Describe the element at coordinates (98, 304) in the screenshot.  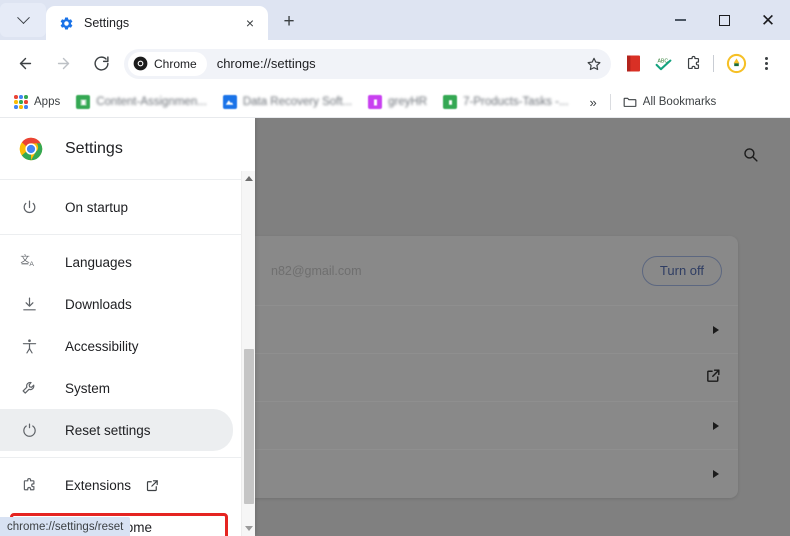
I see `sidebar-item-label: Downloads` at that location.